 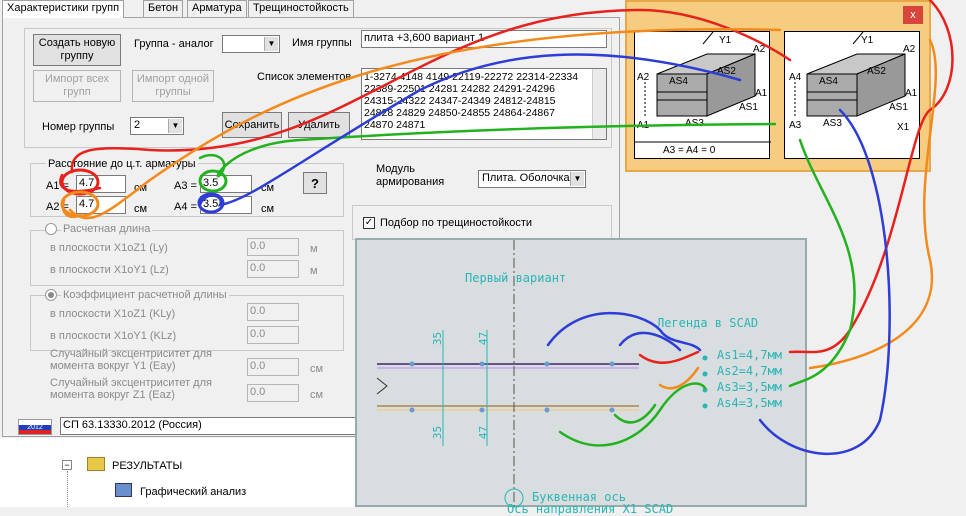 What do you see at coordinates (273, 247) in the screenshot?
I see `ly-input: 0.0` at bounding box center [273, 247].